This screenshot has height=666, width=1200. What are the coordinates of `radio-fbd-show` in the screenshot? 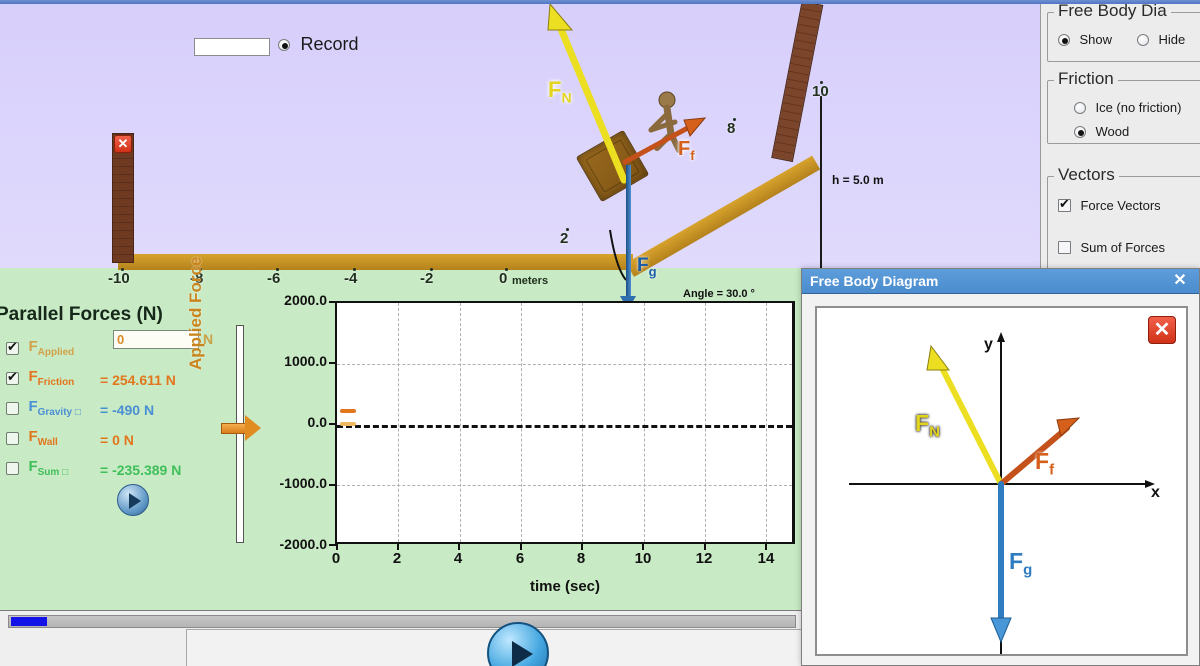 It's located at (1064, 39).